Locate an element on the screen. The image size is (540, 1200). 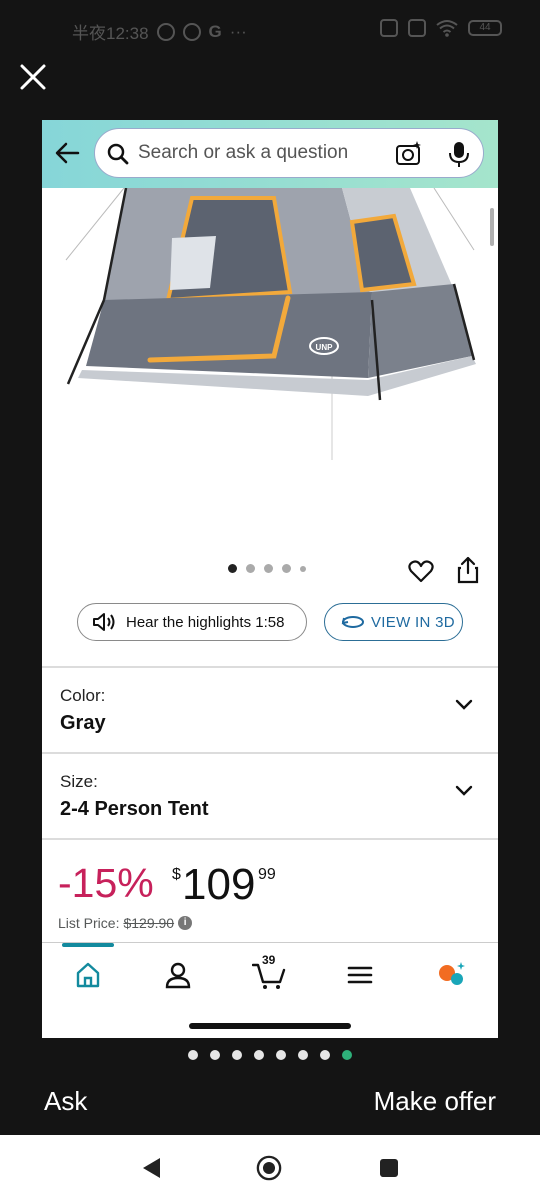
cart-button: 39 is located at coordinates (268, 972).